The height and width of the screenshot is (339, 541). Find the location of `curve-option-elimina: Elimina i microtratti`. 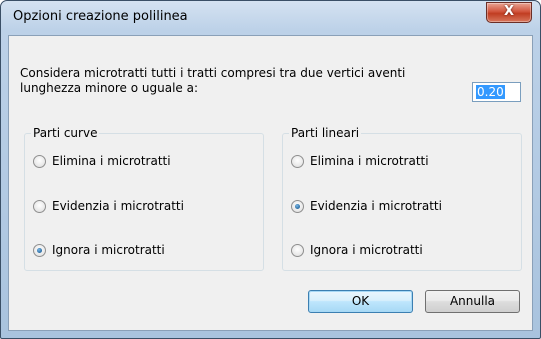

curve-option-elimina: Elimina i microtratti is located at coordinates (102, 161).